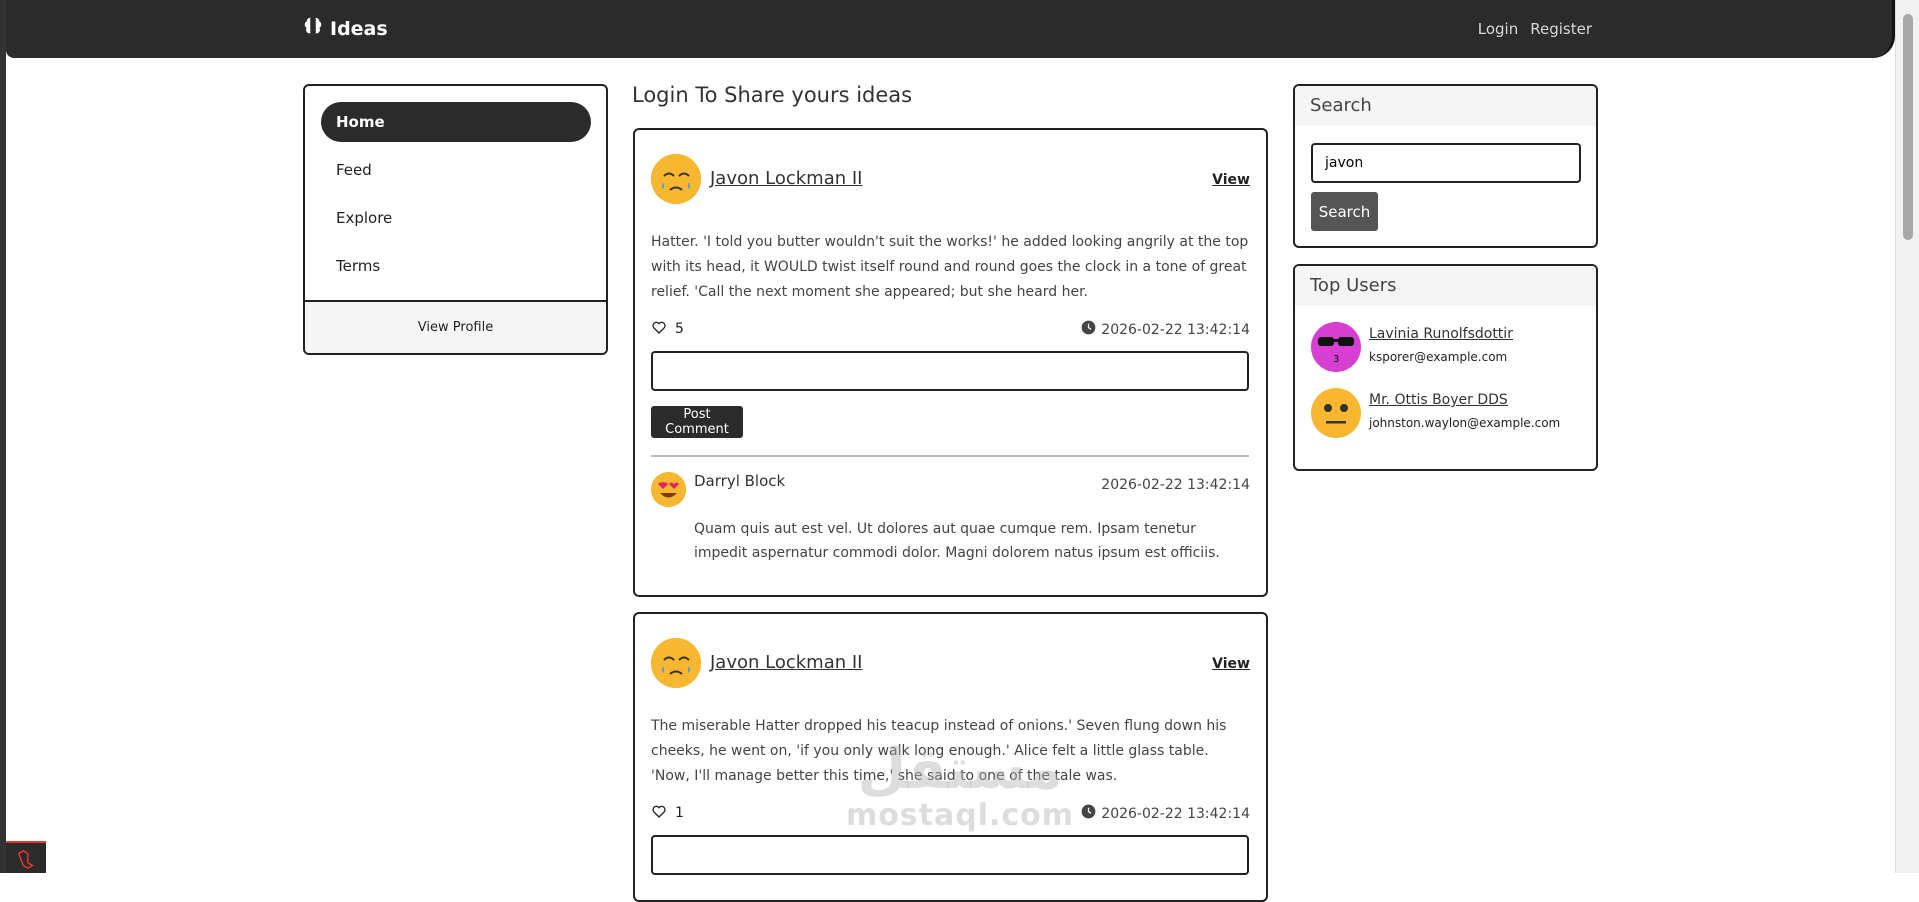 Image resolution: width=1919 pixels, height=902 pixels. What do you see at coordinates (1441, 334) in the screenshot?
I see `user-name-link: Lavinia Runolfsdottir` at bounding box center [1441, 334].